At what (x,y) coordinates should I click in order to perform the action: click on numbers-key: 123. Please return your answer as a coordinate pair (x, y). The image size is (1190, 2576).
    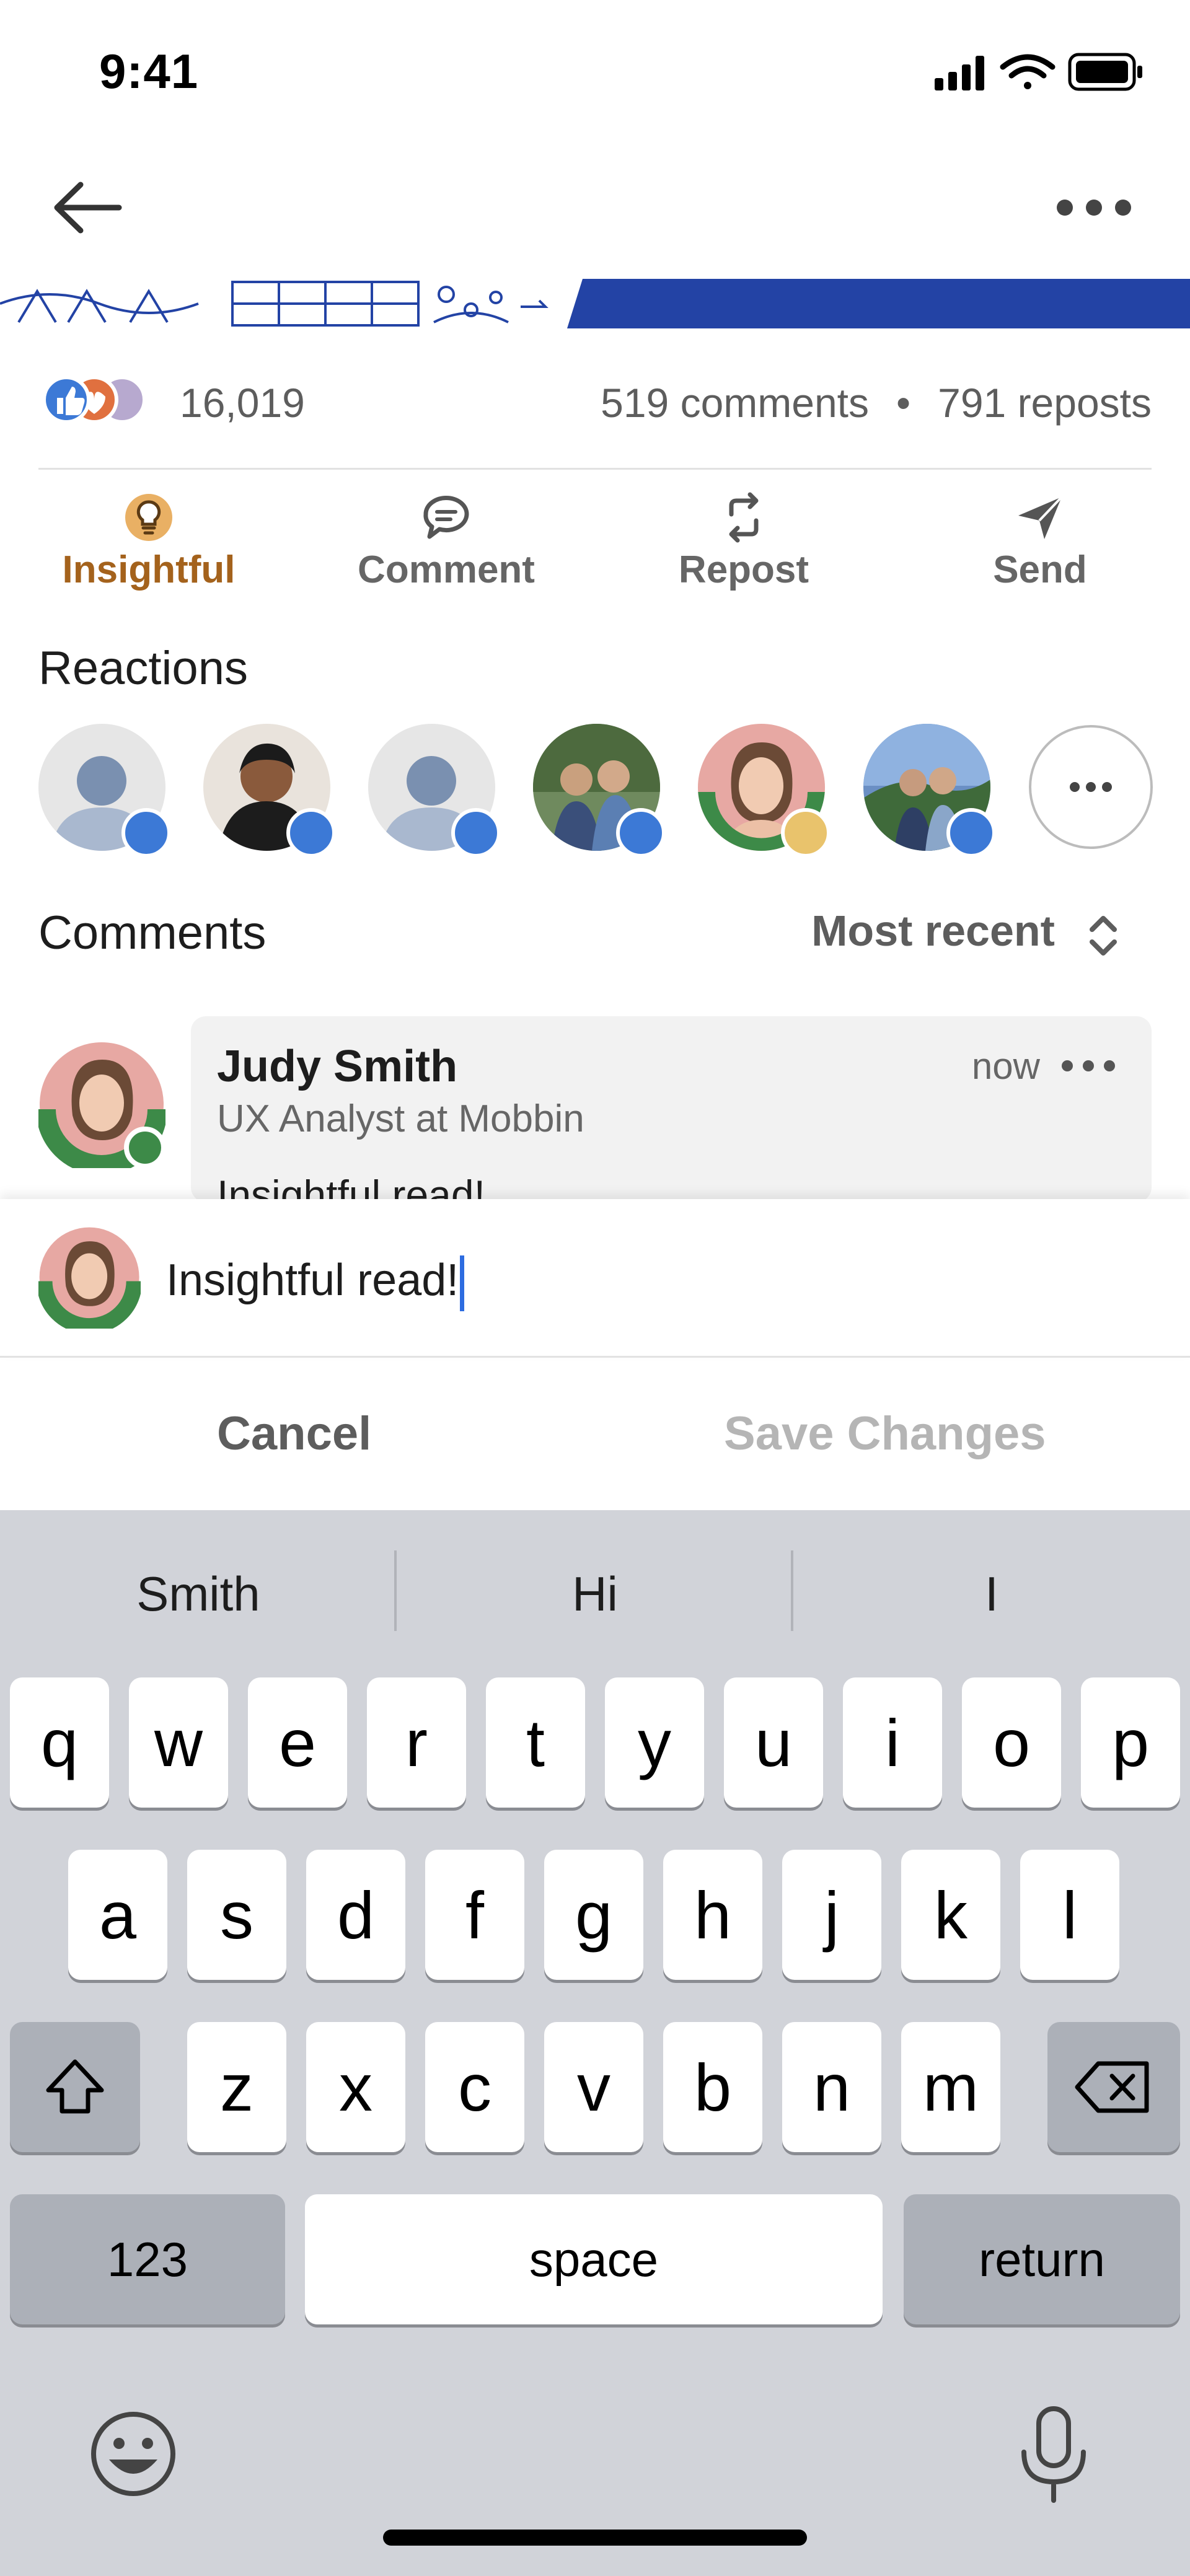
    Looking at the image, I should click on (147, 2259).